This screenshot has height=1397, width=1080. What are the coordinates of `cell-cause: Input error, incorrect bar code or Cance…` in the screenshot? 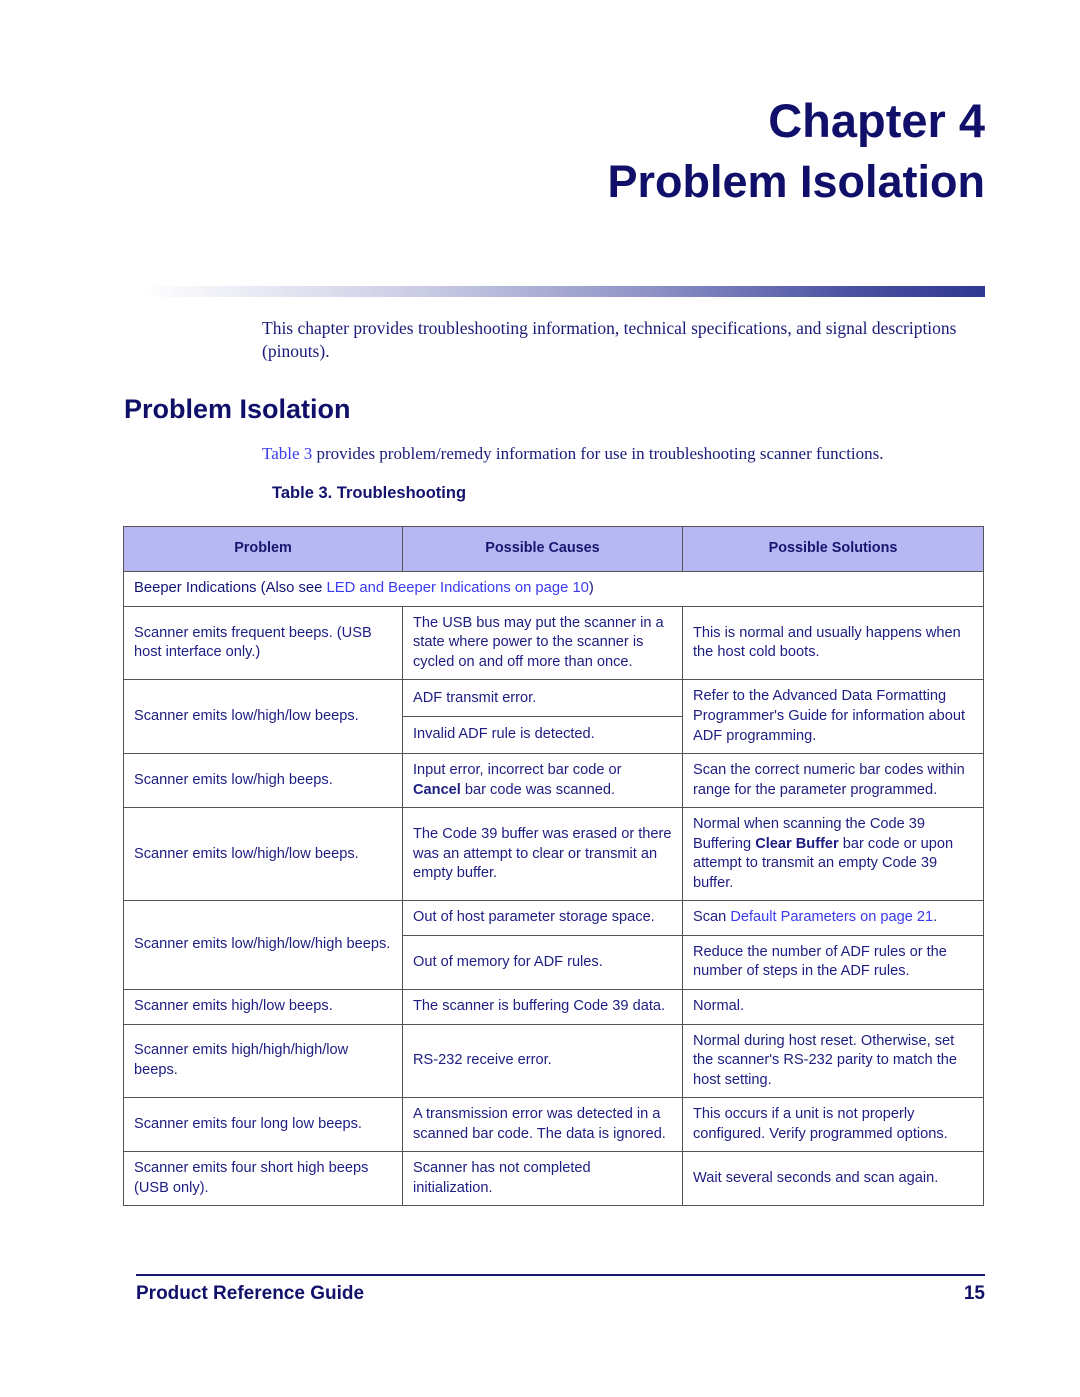 It's located at (542, 781).